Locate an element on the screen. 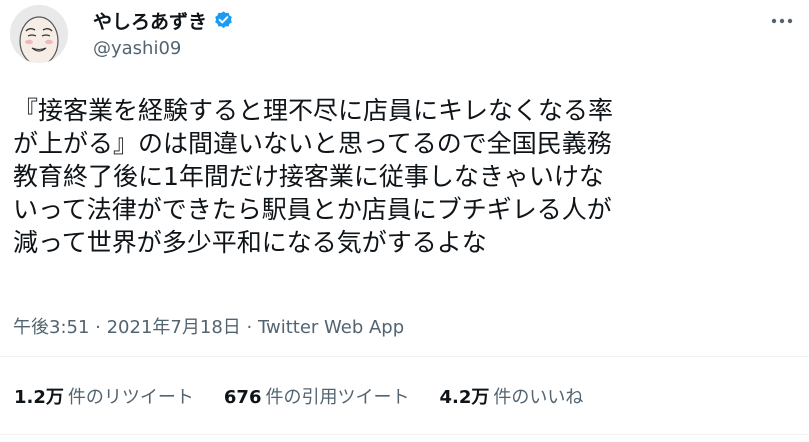 The image size is (809, 442). display-name: やしろあずき is located at coordinates (150, 20).